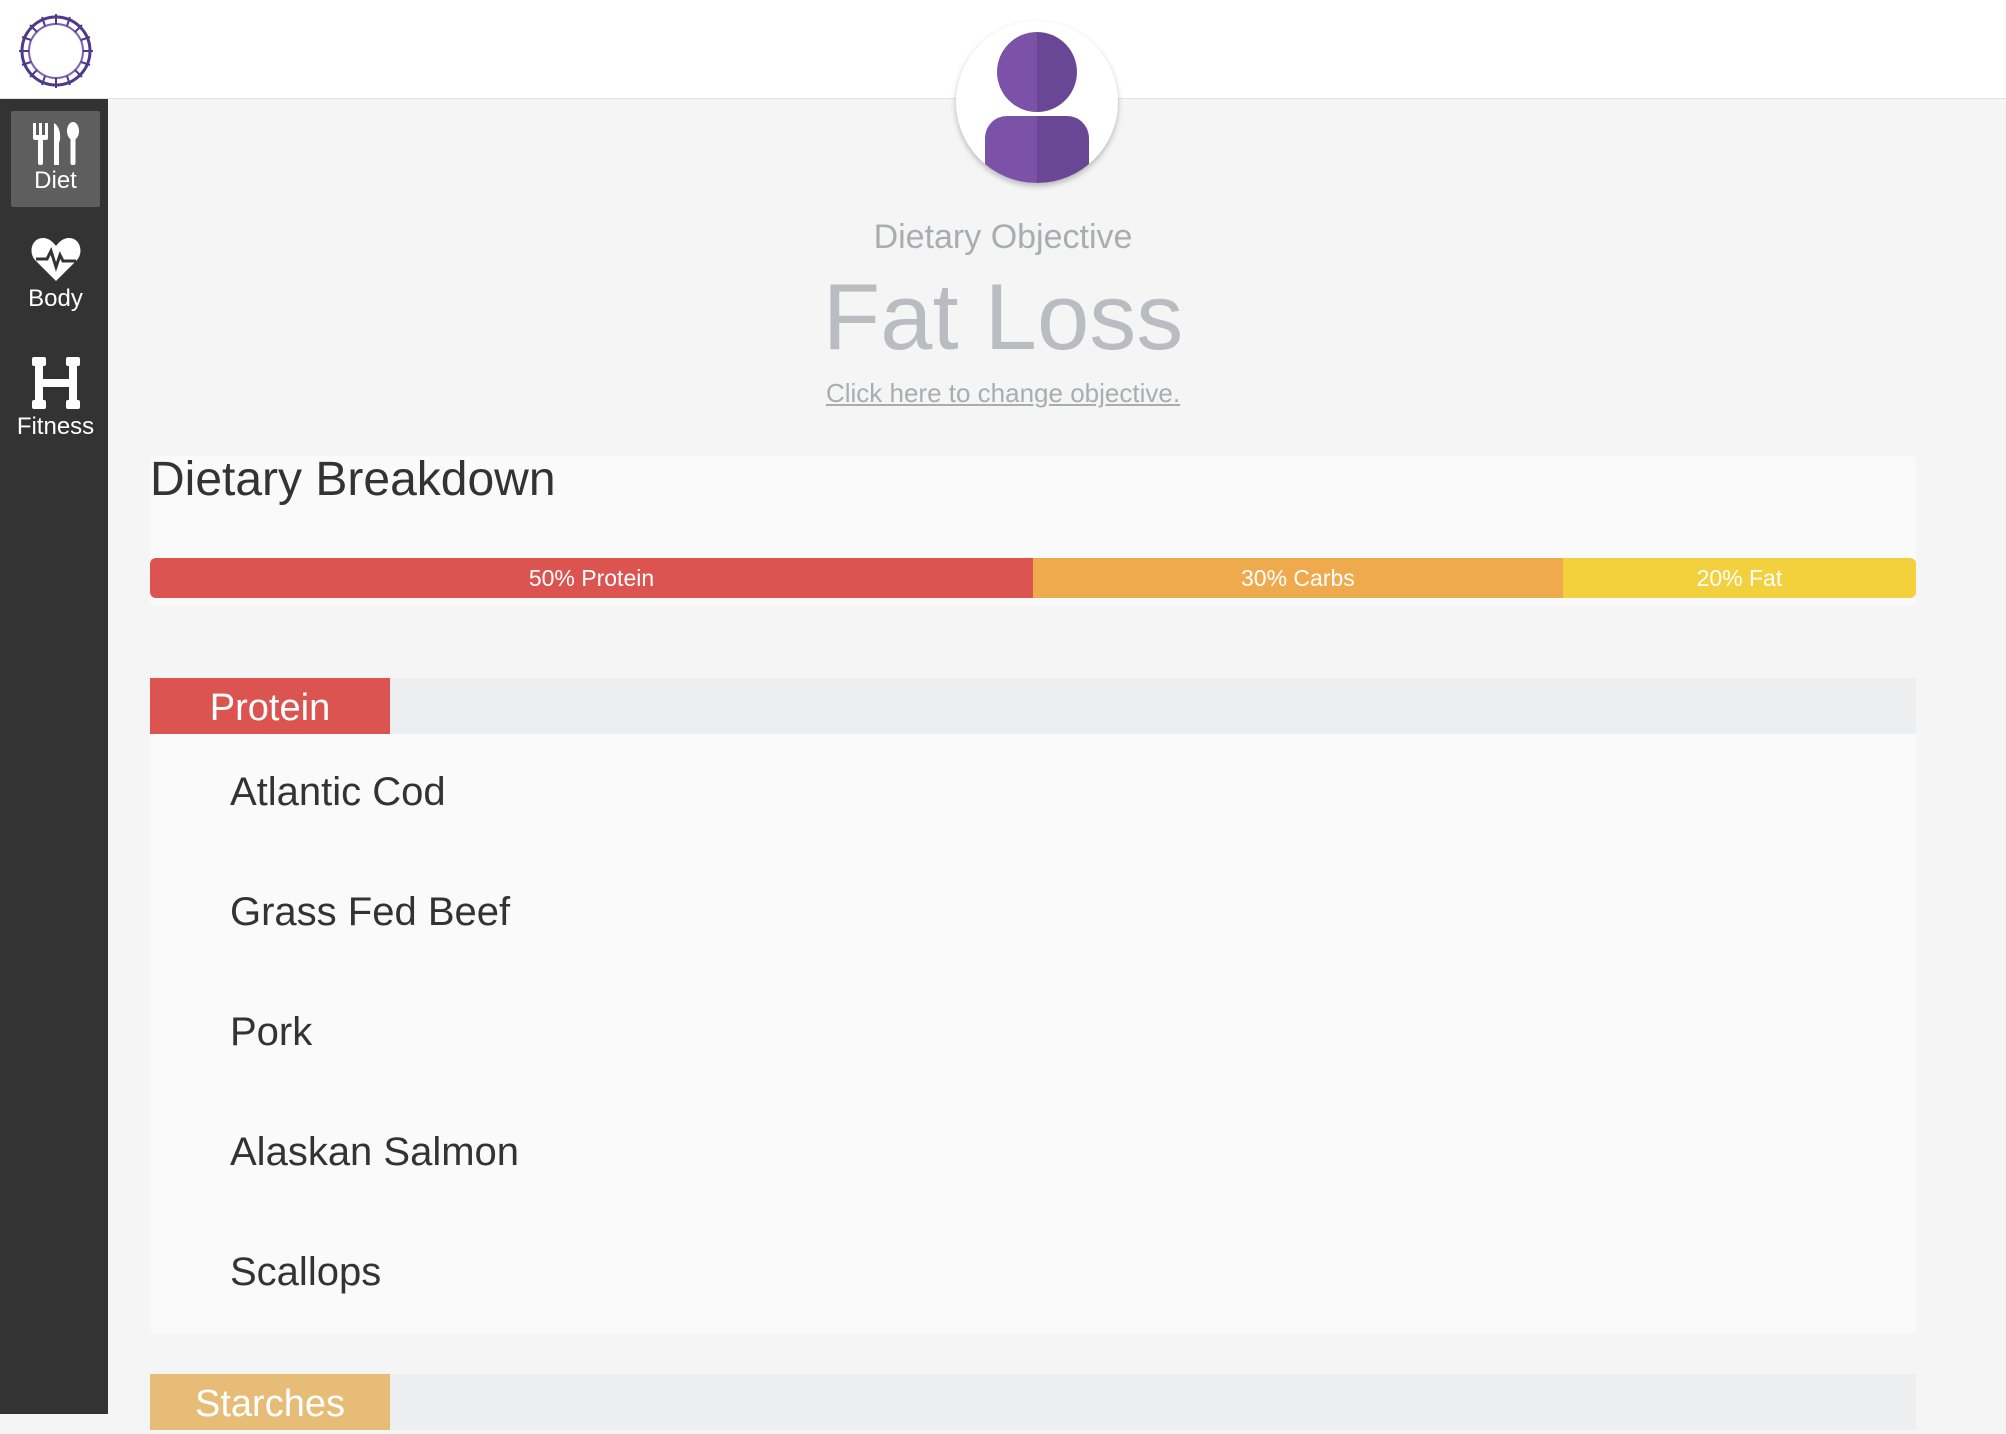 This screenshot has height=1434, width=2006. Describe the element at coordinates (56, 51) in the screenshot. I see `dna-ring-logo-icon` at that location.